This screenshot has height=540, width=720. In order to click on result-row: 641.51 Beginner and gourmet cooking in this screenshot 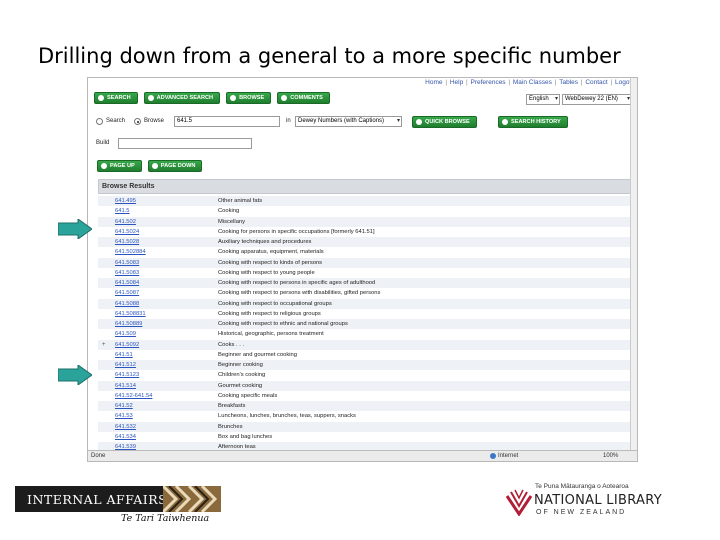, I will do `click(366, 355)`.